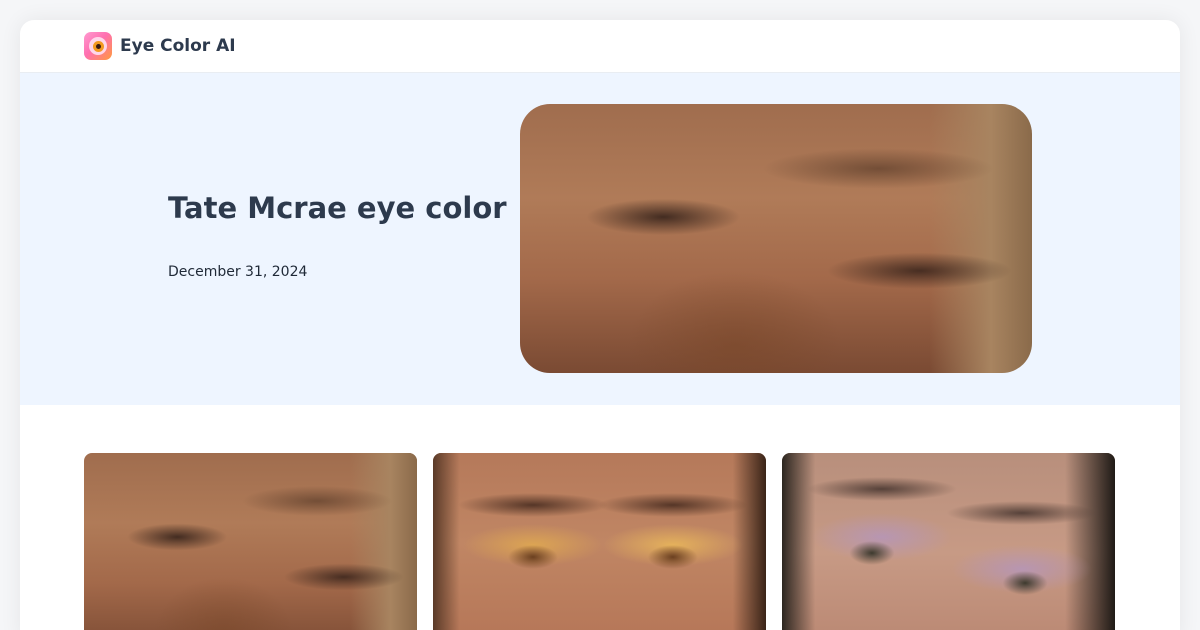  What do you see at coordinates (178, 46) in the screenshot?
I see `brand-name: Eye Color AI` at bounding box center [178, 46].